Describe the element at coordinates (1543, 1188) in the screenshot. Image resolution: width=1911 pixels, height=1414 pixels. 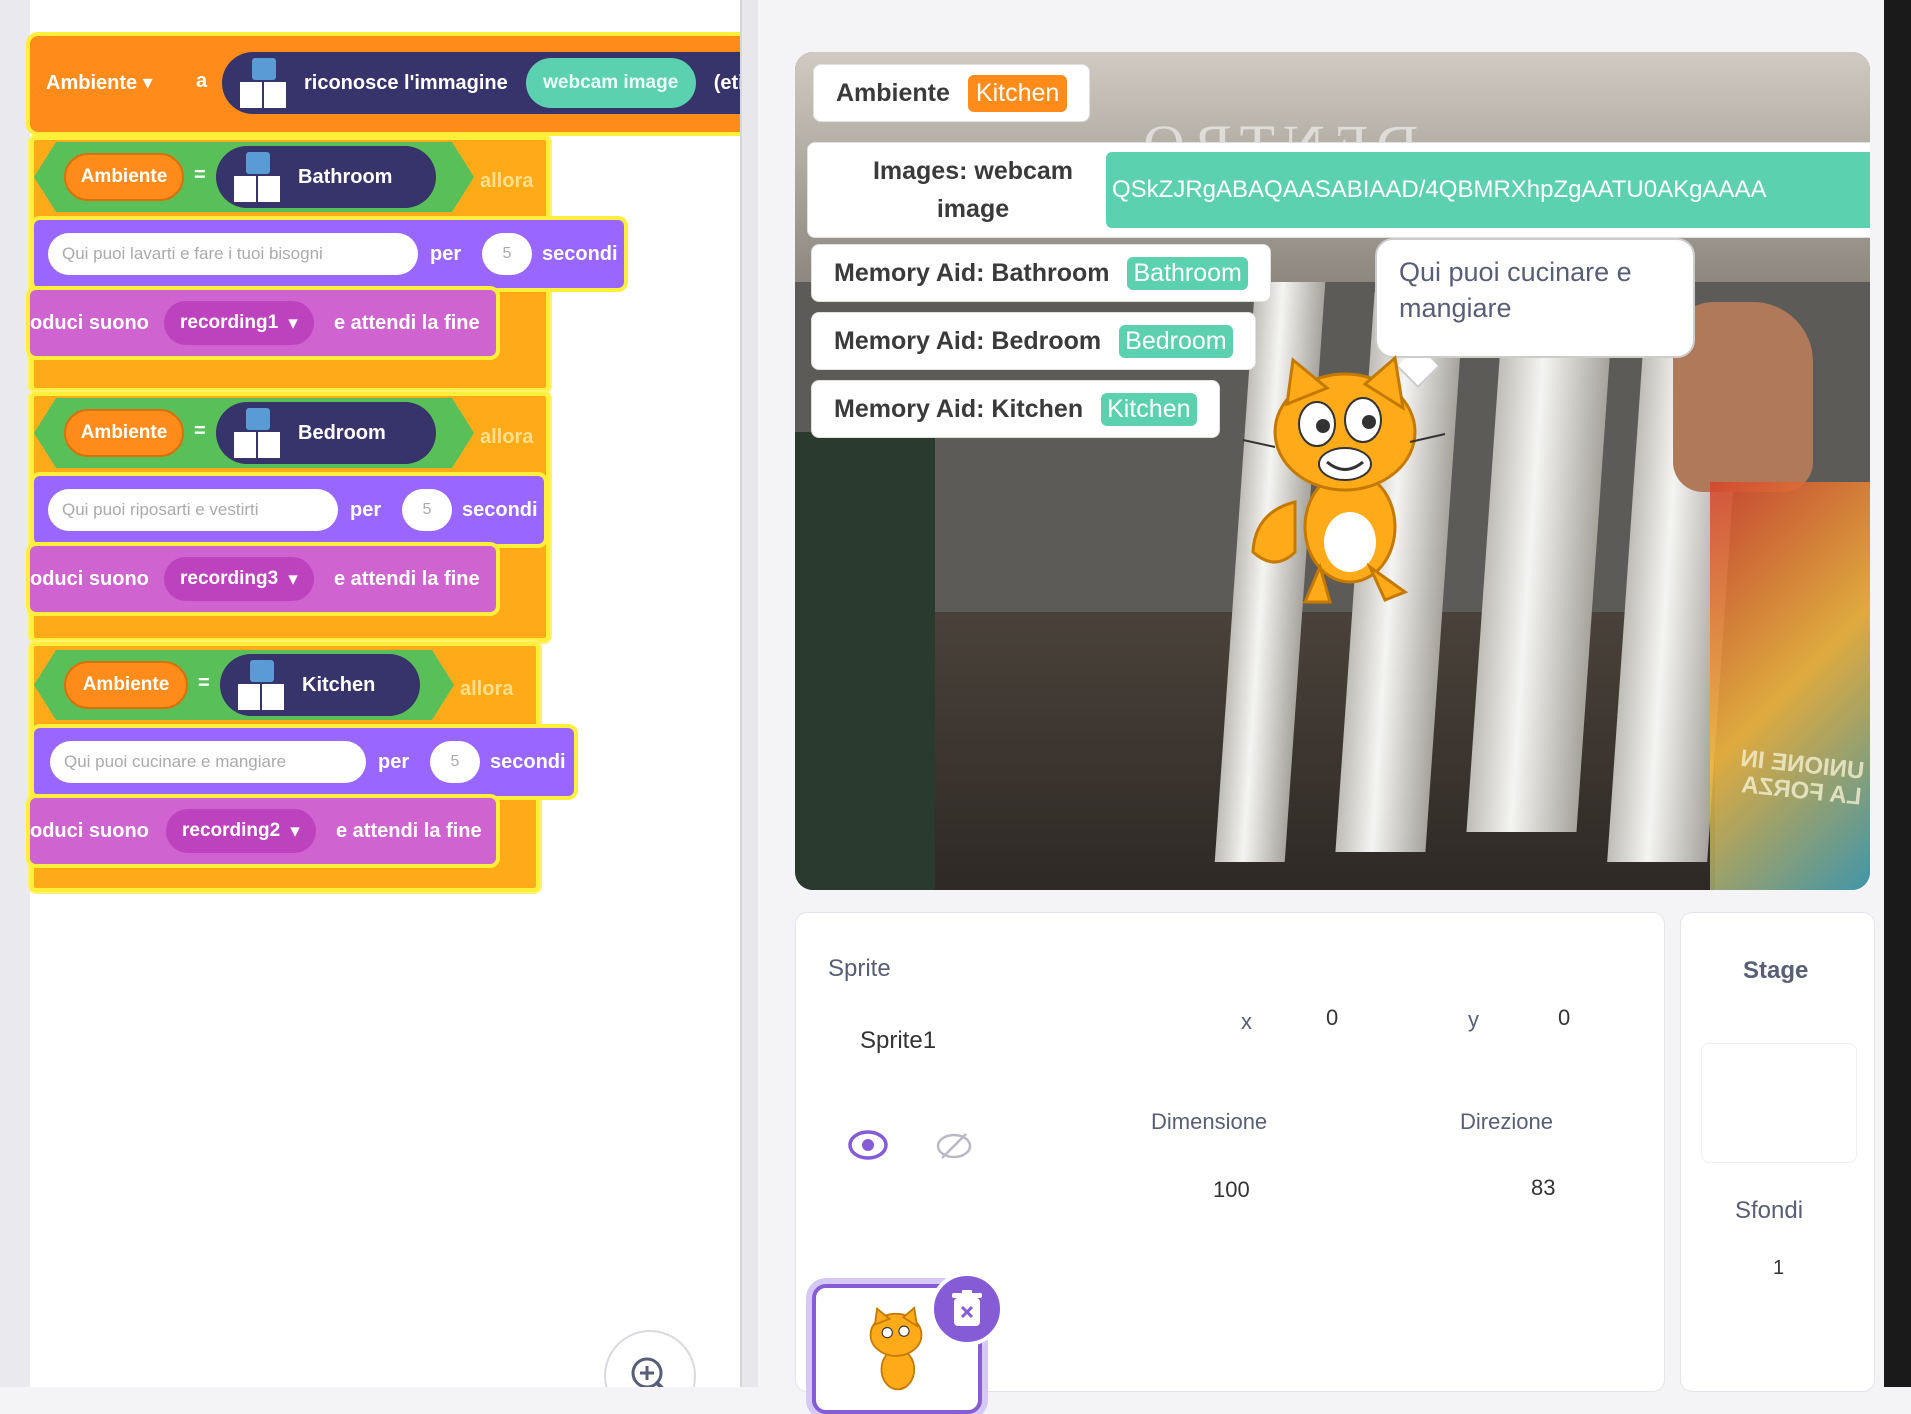
I see `direction-input: 83` at that location.